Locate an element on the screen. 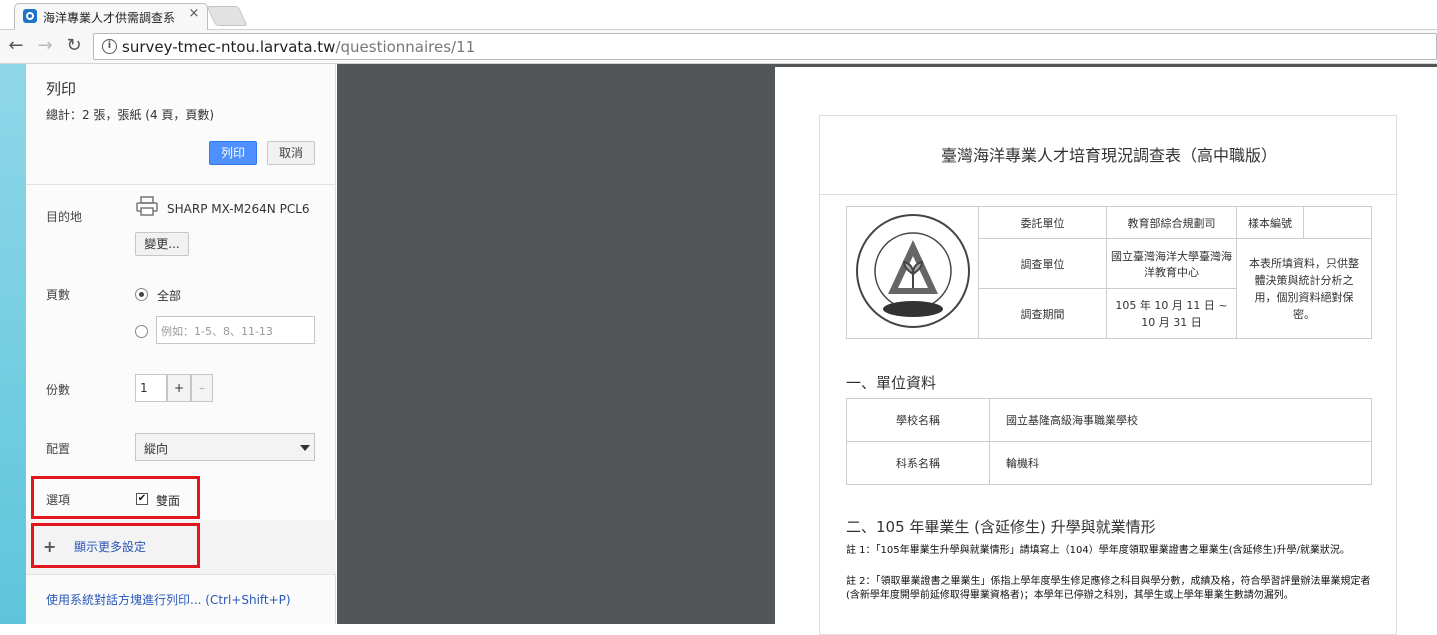 The width and height of the screenshot is (1437, 635). cancel-button: 取消 is located at coordinates (291, 153).